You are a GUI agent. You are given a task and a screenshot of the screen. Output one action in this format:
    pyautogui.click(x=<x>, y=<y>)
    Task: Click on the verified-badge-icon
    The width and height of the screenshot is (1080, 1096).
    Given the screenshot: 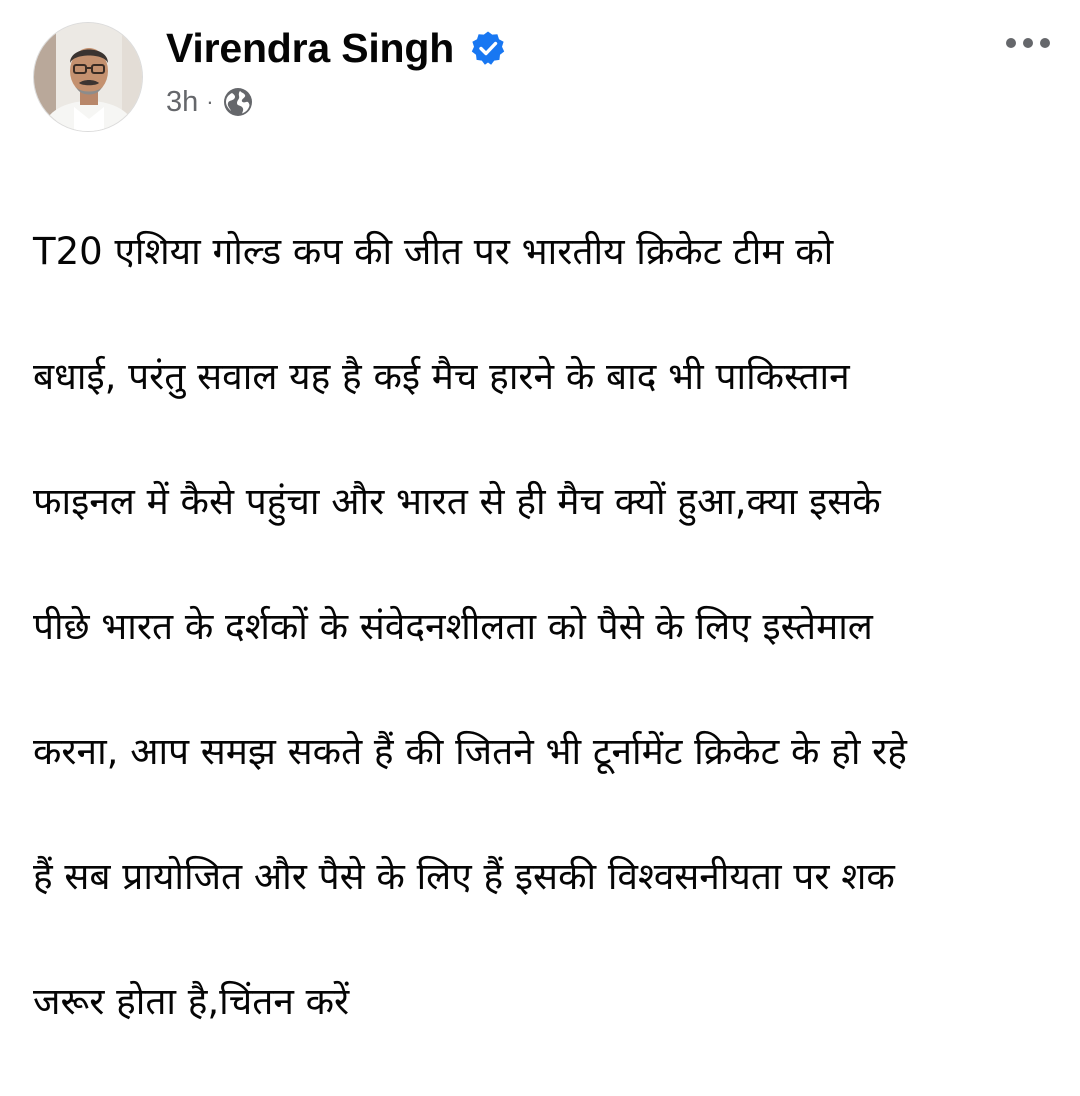 What is the action you would take?
    pyautogui.click(x=488, y=48)
    